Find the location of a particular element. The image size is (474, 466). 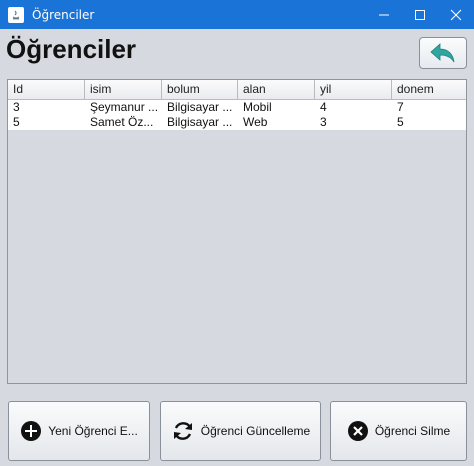

table-cell: 7 is located at coordinates (400, 107).